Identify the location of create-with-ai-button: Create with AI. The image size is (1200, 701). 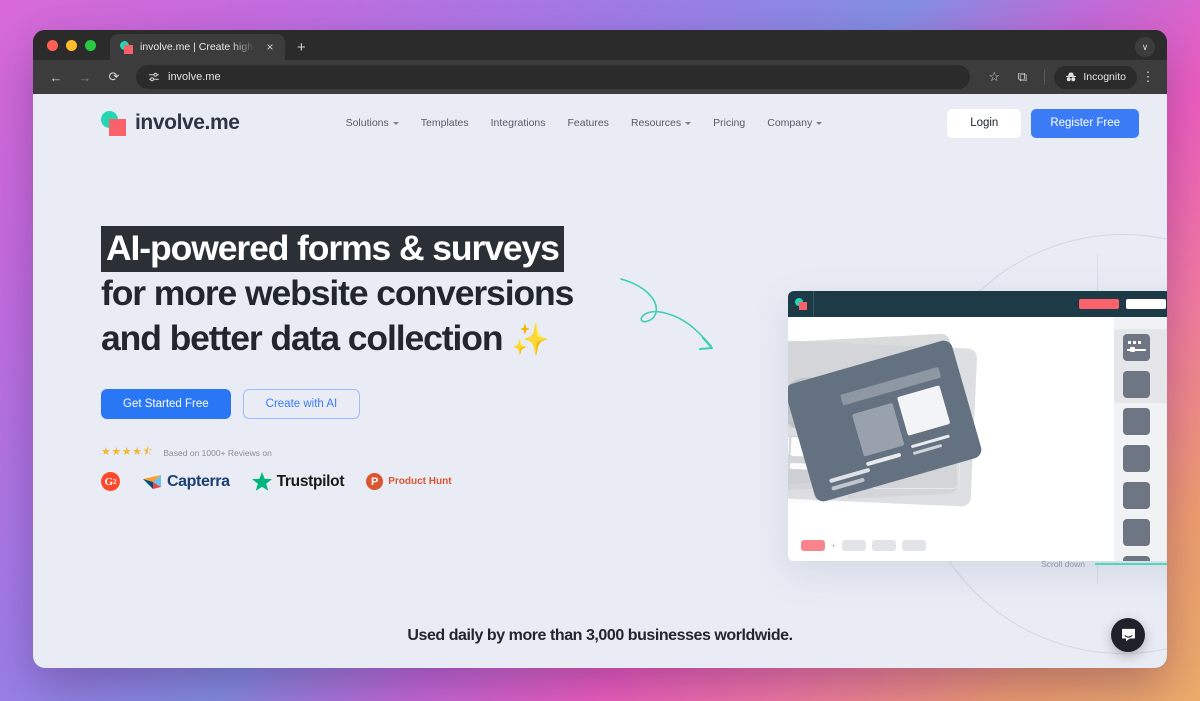
(301, 404).